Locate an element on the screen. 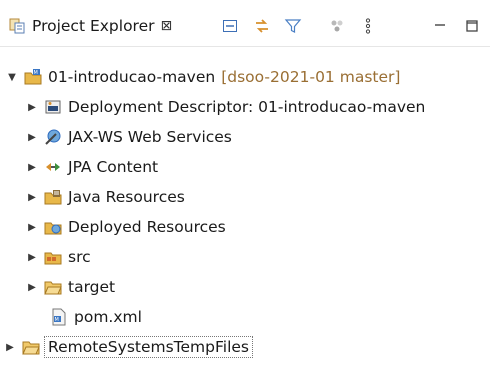 This screenshot has width=490, height=384. link-with-editor-icon is located at coordinates (262, 26).